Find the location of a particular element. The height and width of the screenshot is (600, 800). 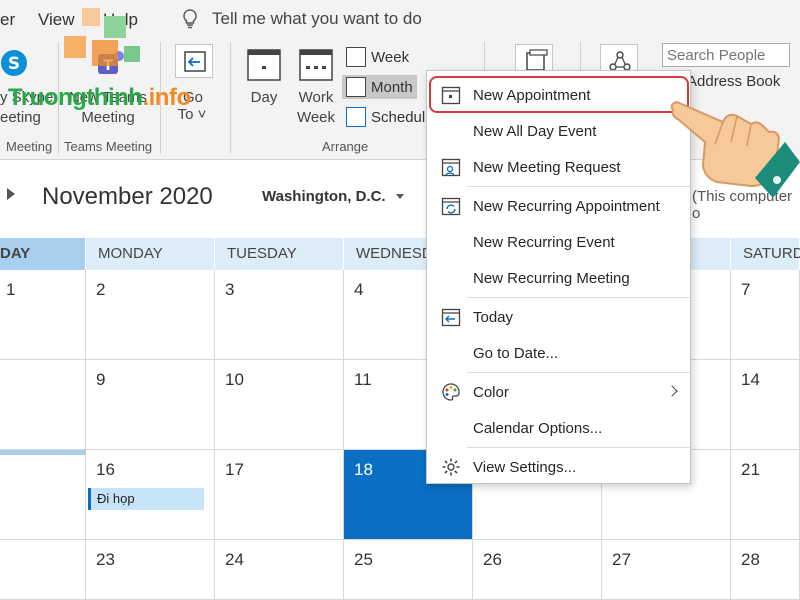

lightbulb-icon is located at coordinates (190, 19).